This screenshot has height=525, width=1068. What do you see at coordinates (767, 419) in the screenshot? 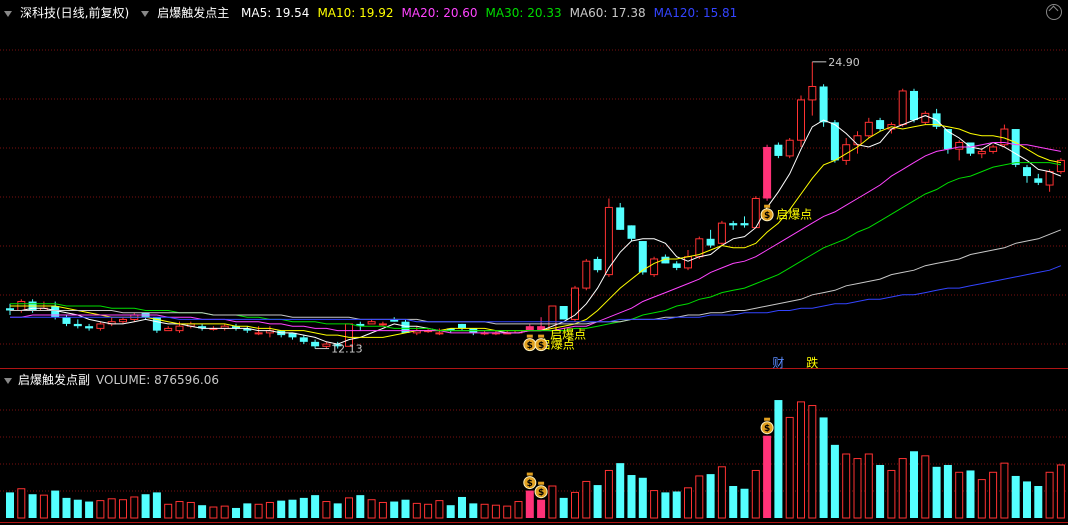
I see `volume-money-bag-icon-knot` at bounding box center [767, 419].